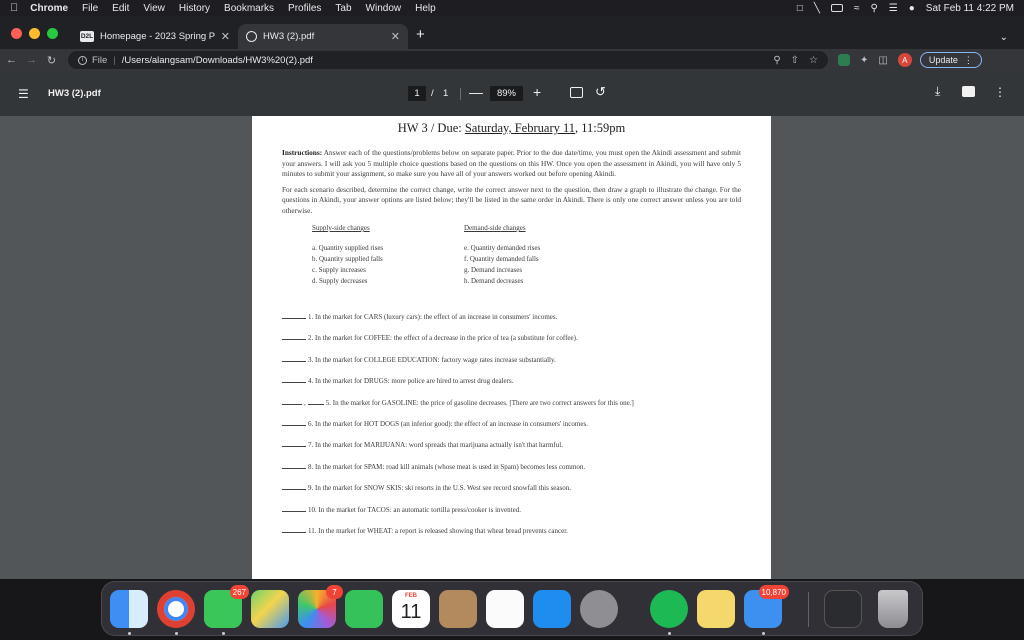 Image resolution: width=1024 pixels, height=640 pixels. Describe the element at coordinates (82, 60) in the screenshot. I see `info-icon: i` at that location.